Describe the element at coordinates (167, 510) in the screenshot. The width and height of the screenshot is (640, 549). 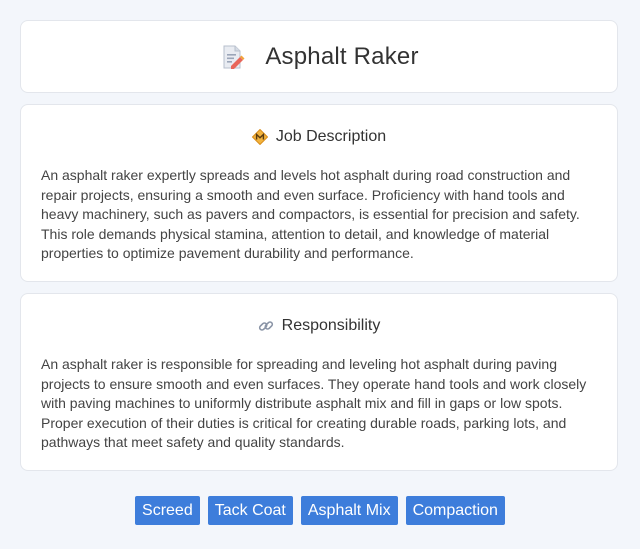
I see `tag-screed: Screed` at that location.